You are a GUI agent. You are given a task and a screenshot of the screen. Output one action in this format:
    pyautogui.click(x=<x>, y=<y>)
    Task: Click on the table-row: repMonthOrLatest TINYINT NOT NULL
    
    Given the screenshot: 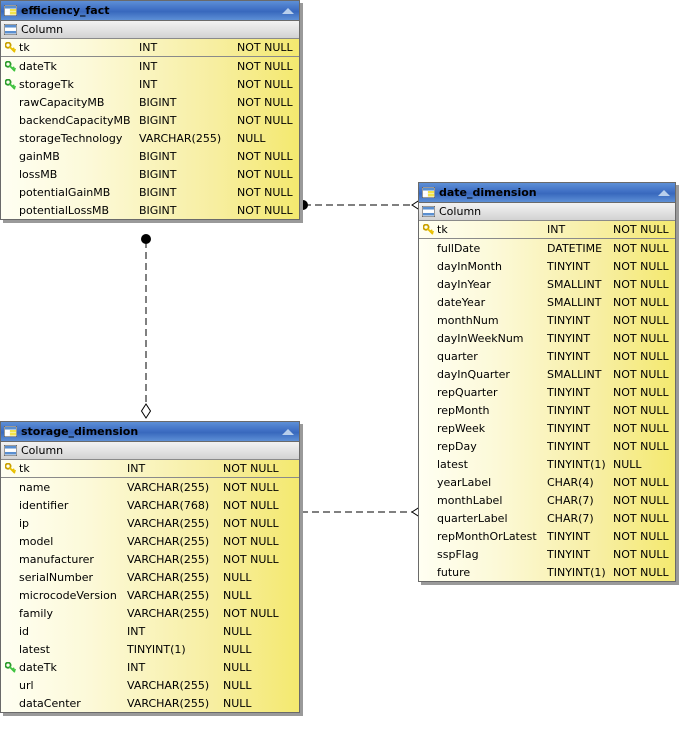 What is the action you would take?
    pyautogui.click(x=547, y=536)
    